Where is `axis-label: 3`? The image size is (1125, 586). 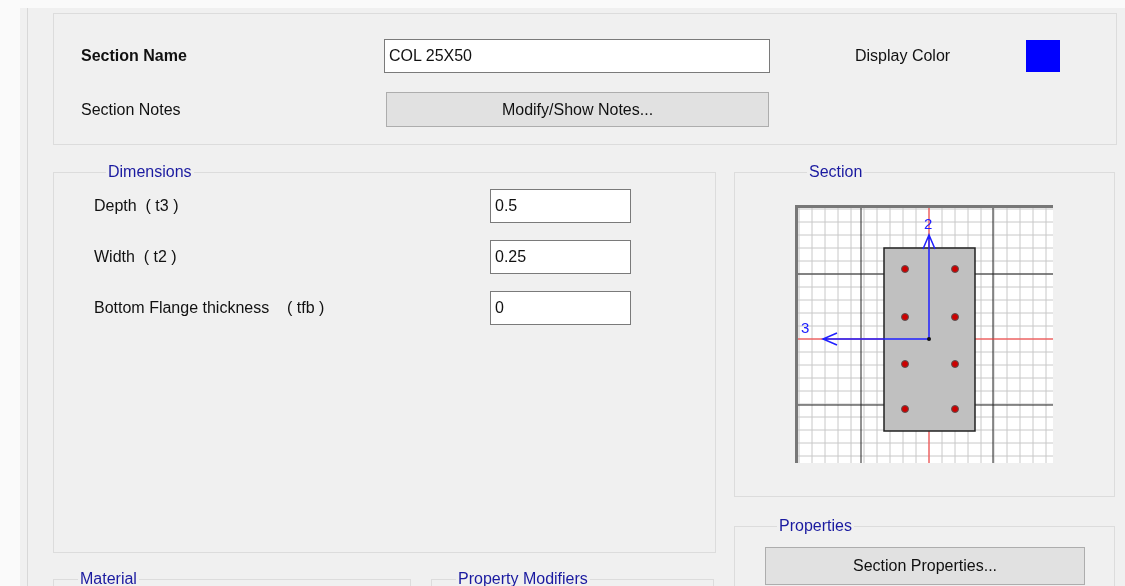 axis-label: 3 is located at coordinates (805, 327).